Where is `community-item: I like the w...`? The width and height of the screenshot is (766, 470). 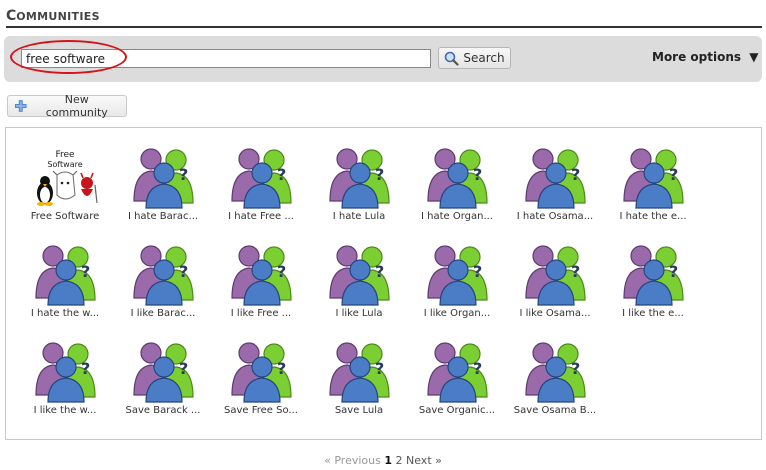 community-item: I like the w... is located at coordinates (65, 377).